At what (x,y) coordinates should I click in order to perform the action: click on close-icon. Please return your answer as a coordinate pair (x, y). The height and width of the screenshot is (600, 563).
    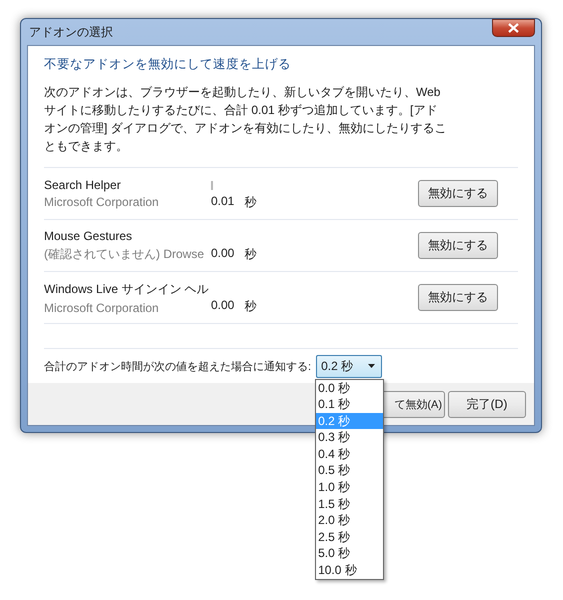
    Looking at the image, I should click on (513, 28).